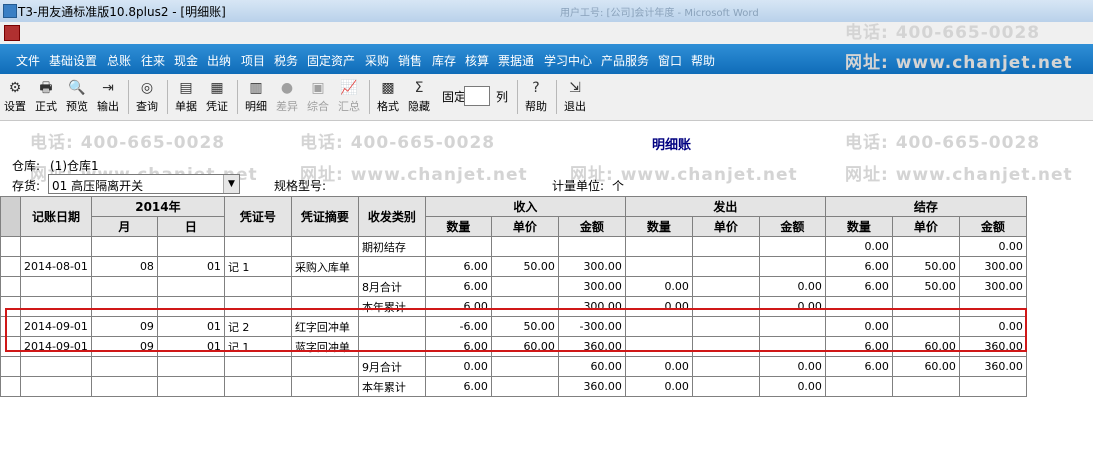  I want to click on menu-learning-center: 学习中心, so click(568, 60).